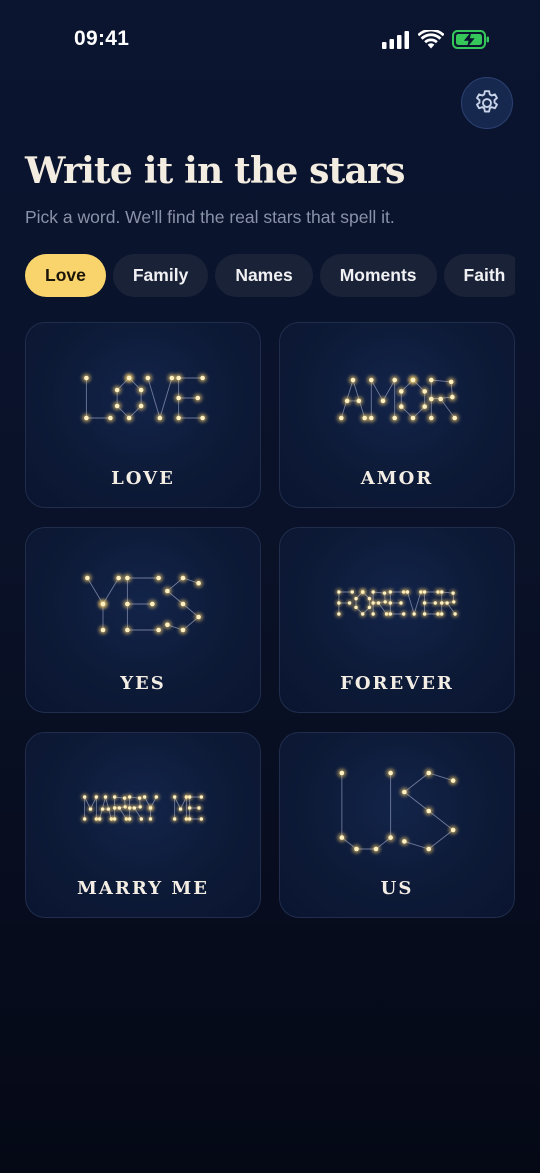 The width and height of the screenshot is (540, 1173). I want to click on wifi-icon, so click(431, 39).